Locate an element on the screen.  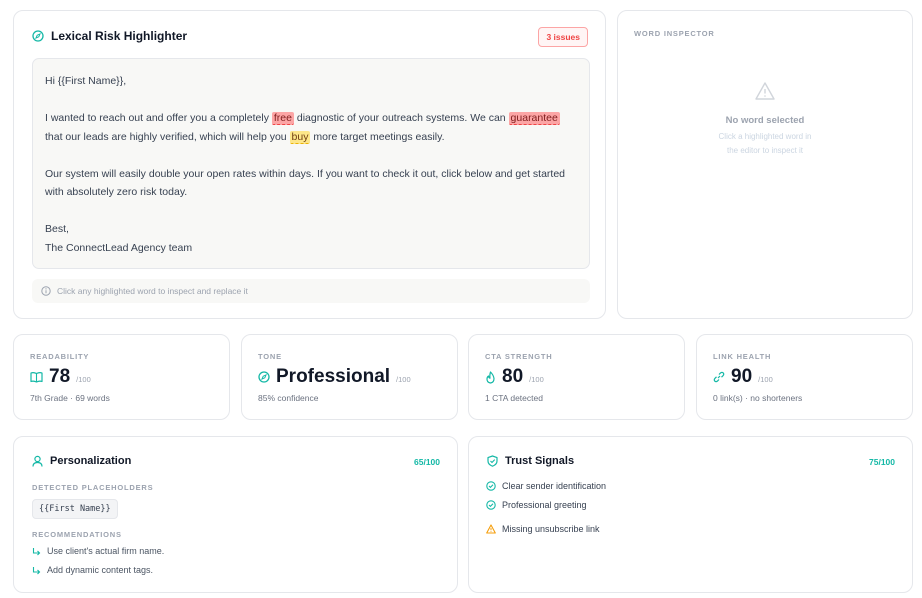
metric-subtext: 1 CTA detected is located at coordinates (514, 398).